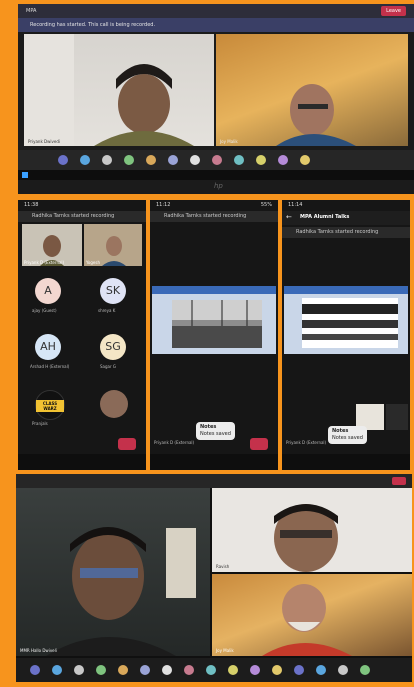  I want to click on video-tile-left: Priyank Dwivedi, so click(119, 90).